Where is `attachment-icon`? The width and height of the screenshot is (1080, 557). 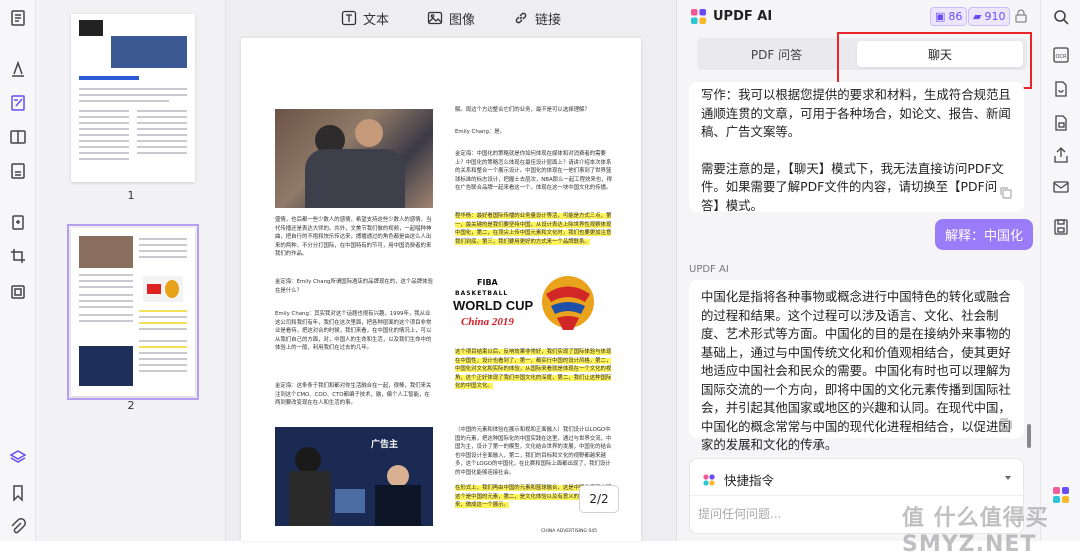
attachment-icon is located at coordinates (18, 527).